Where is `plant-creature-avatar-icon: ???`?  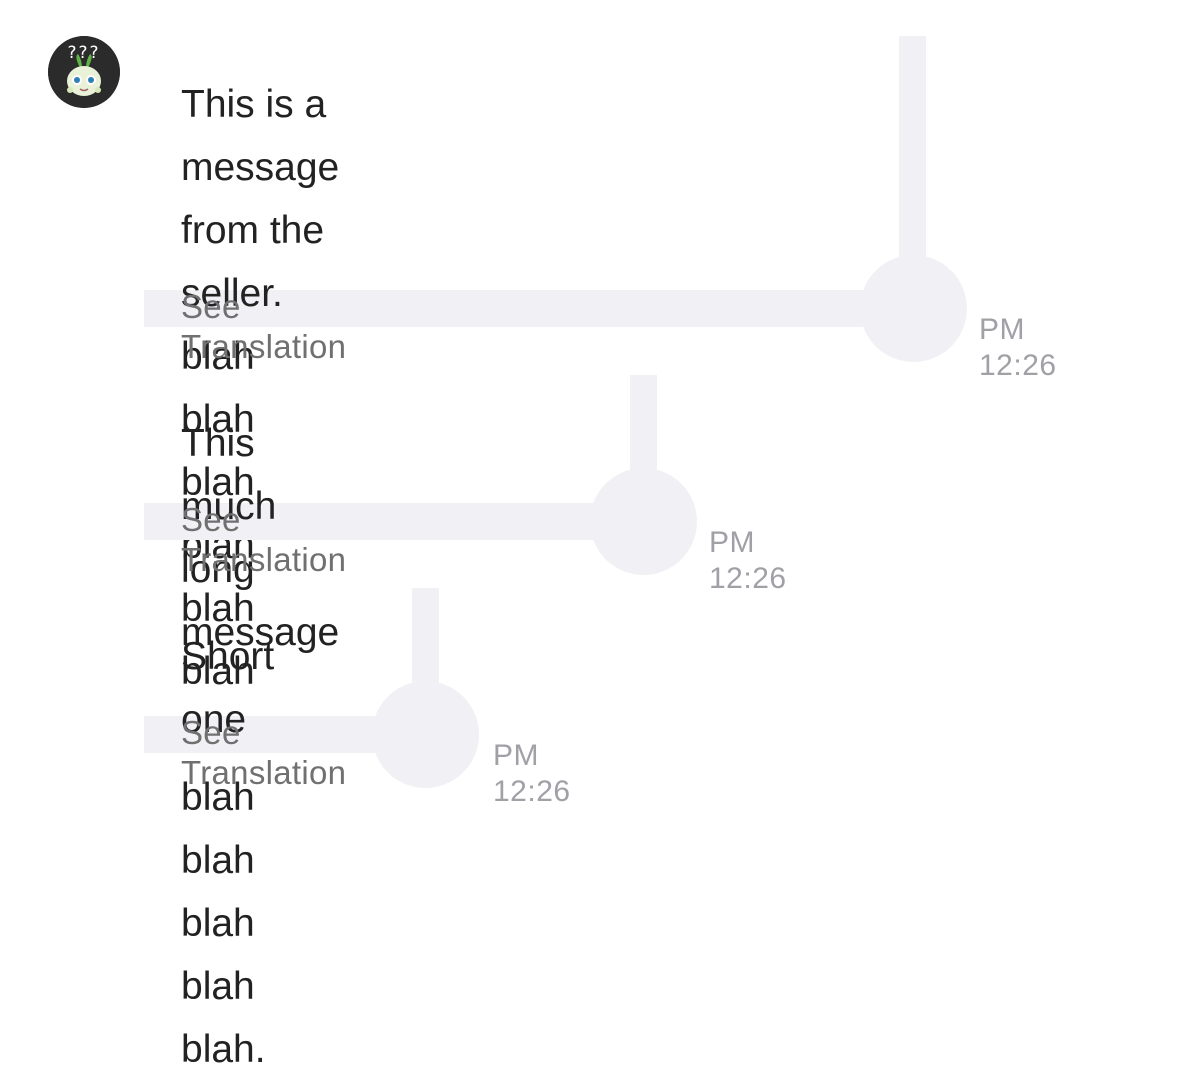
plant-creature-avatar-icon: ??? is located at coordinates (84, 72).